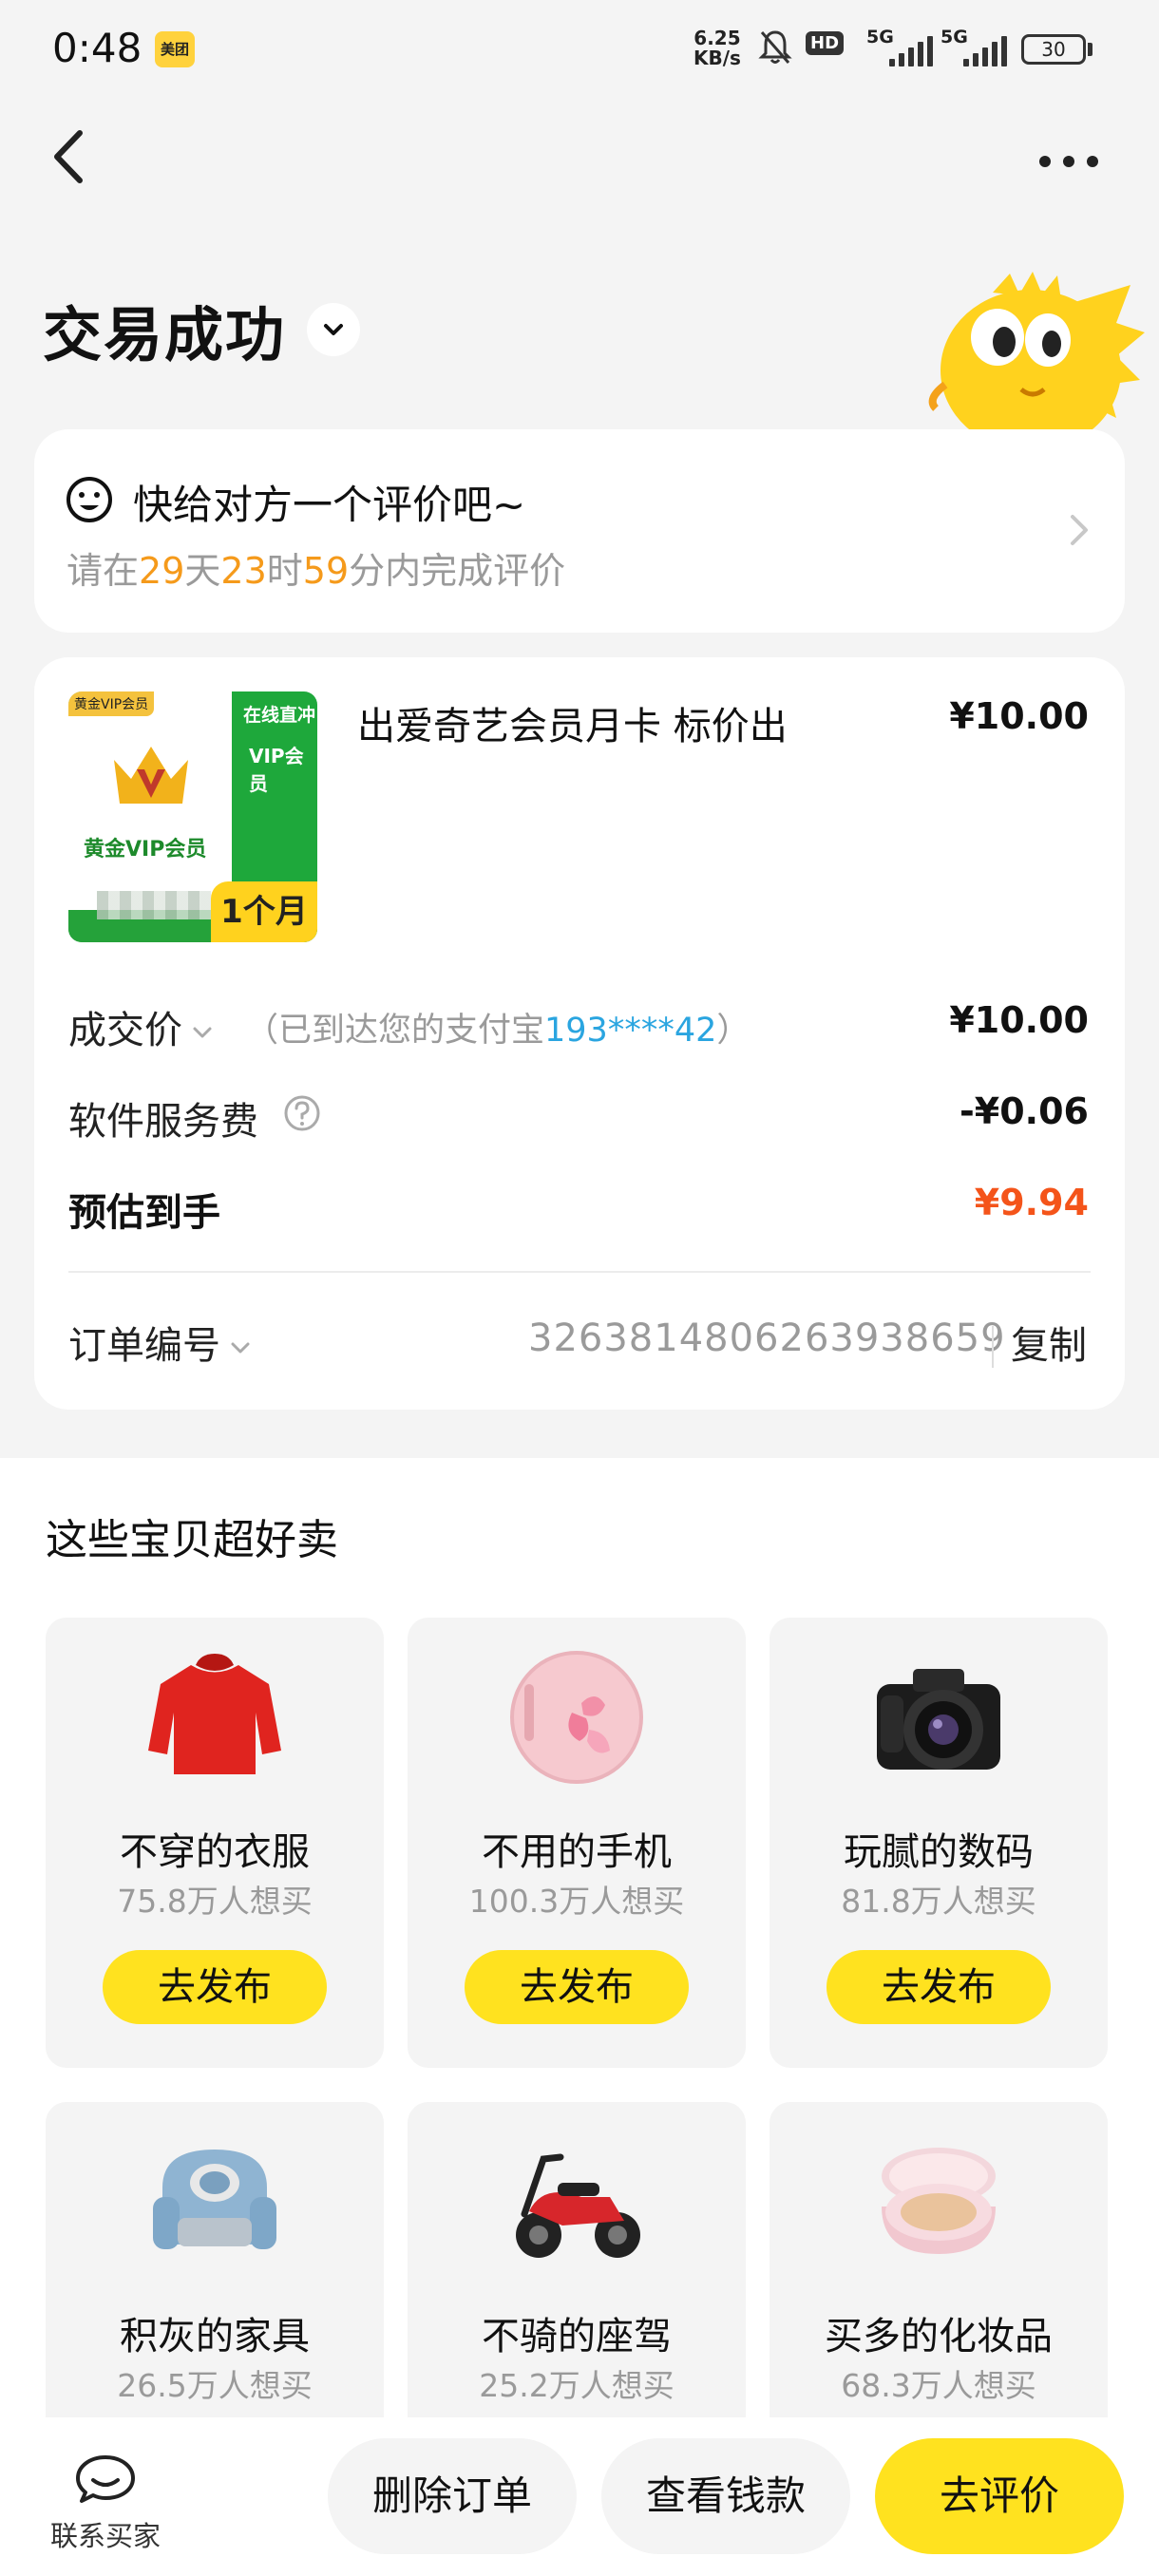  Describe the element at coordinates (452, 2496) in the screenshot. I see `delete-order-button: 删除订单` at that location.